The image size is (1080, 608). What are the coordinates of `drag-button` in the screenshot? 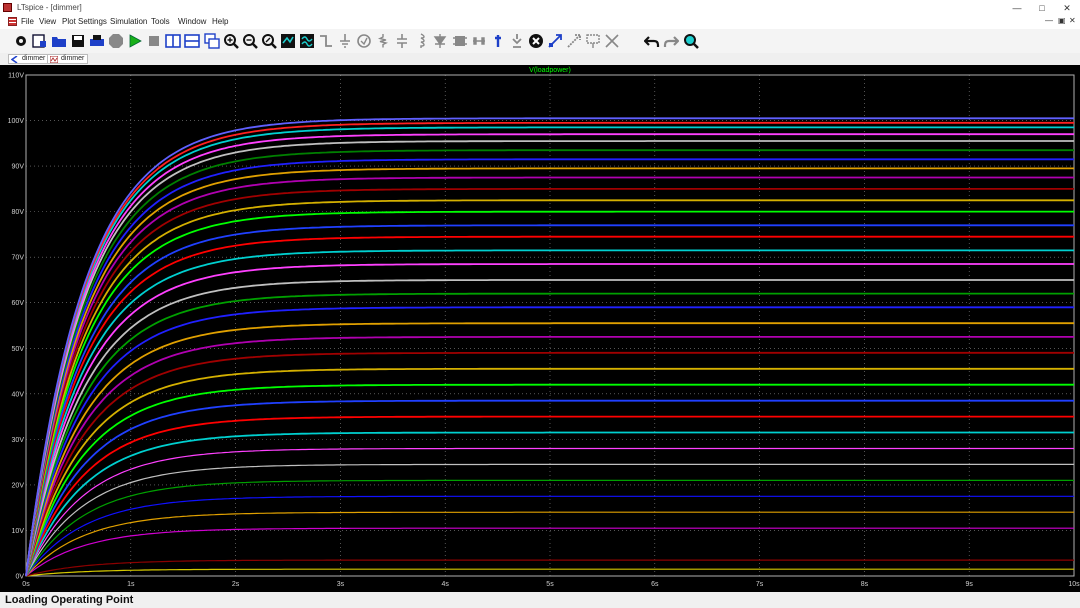 It's located at (574, 41).